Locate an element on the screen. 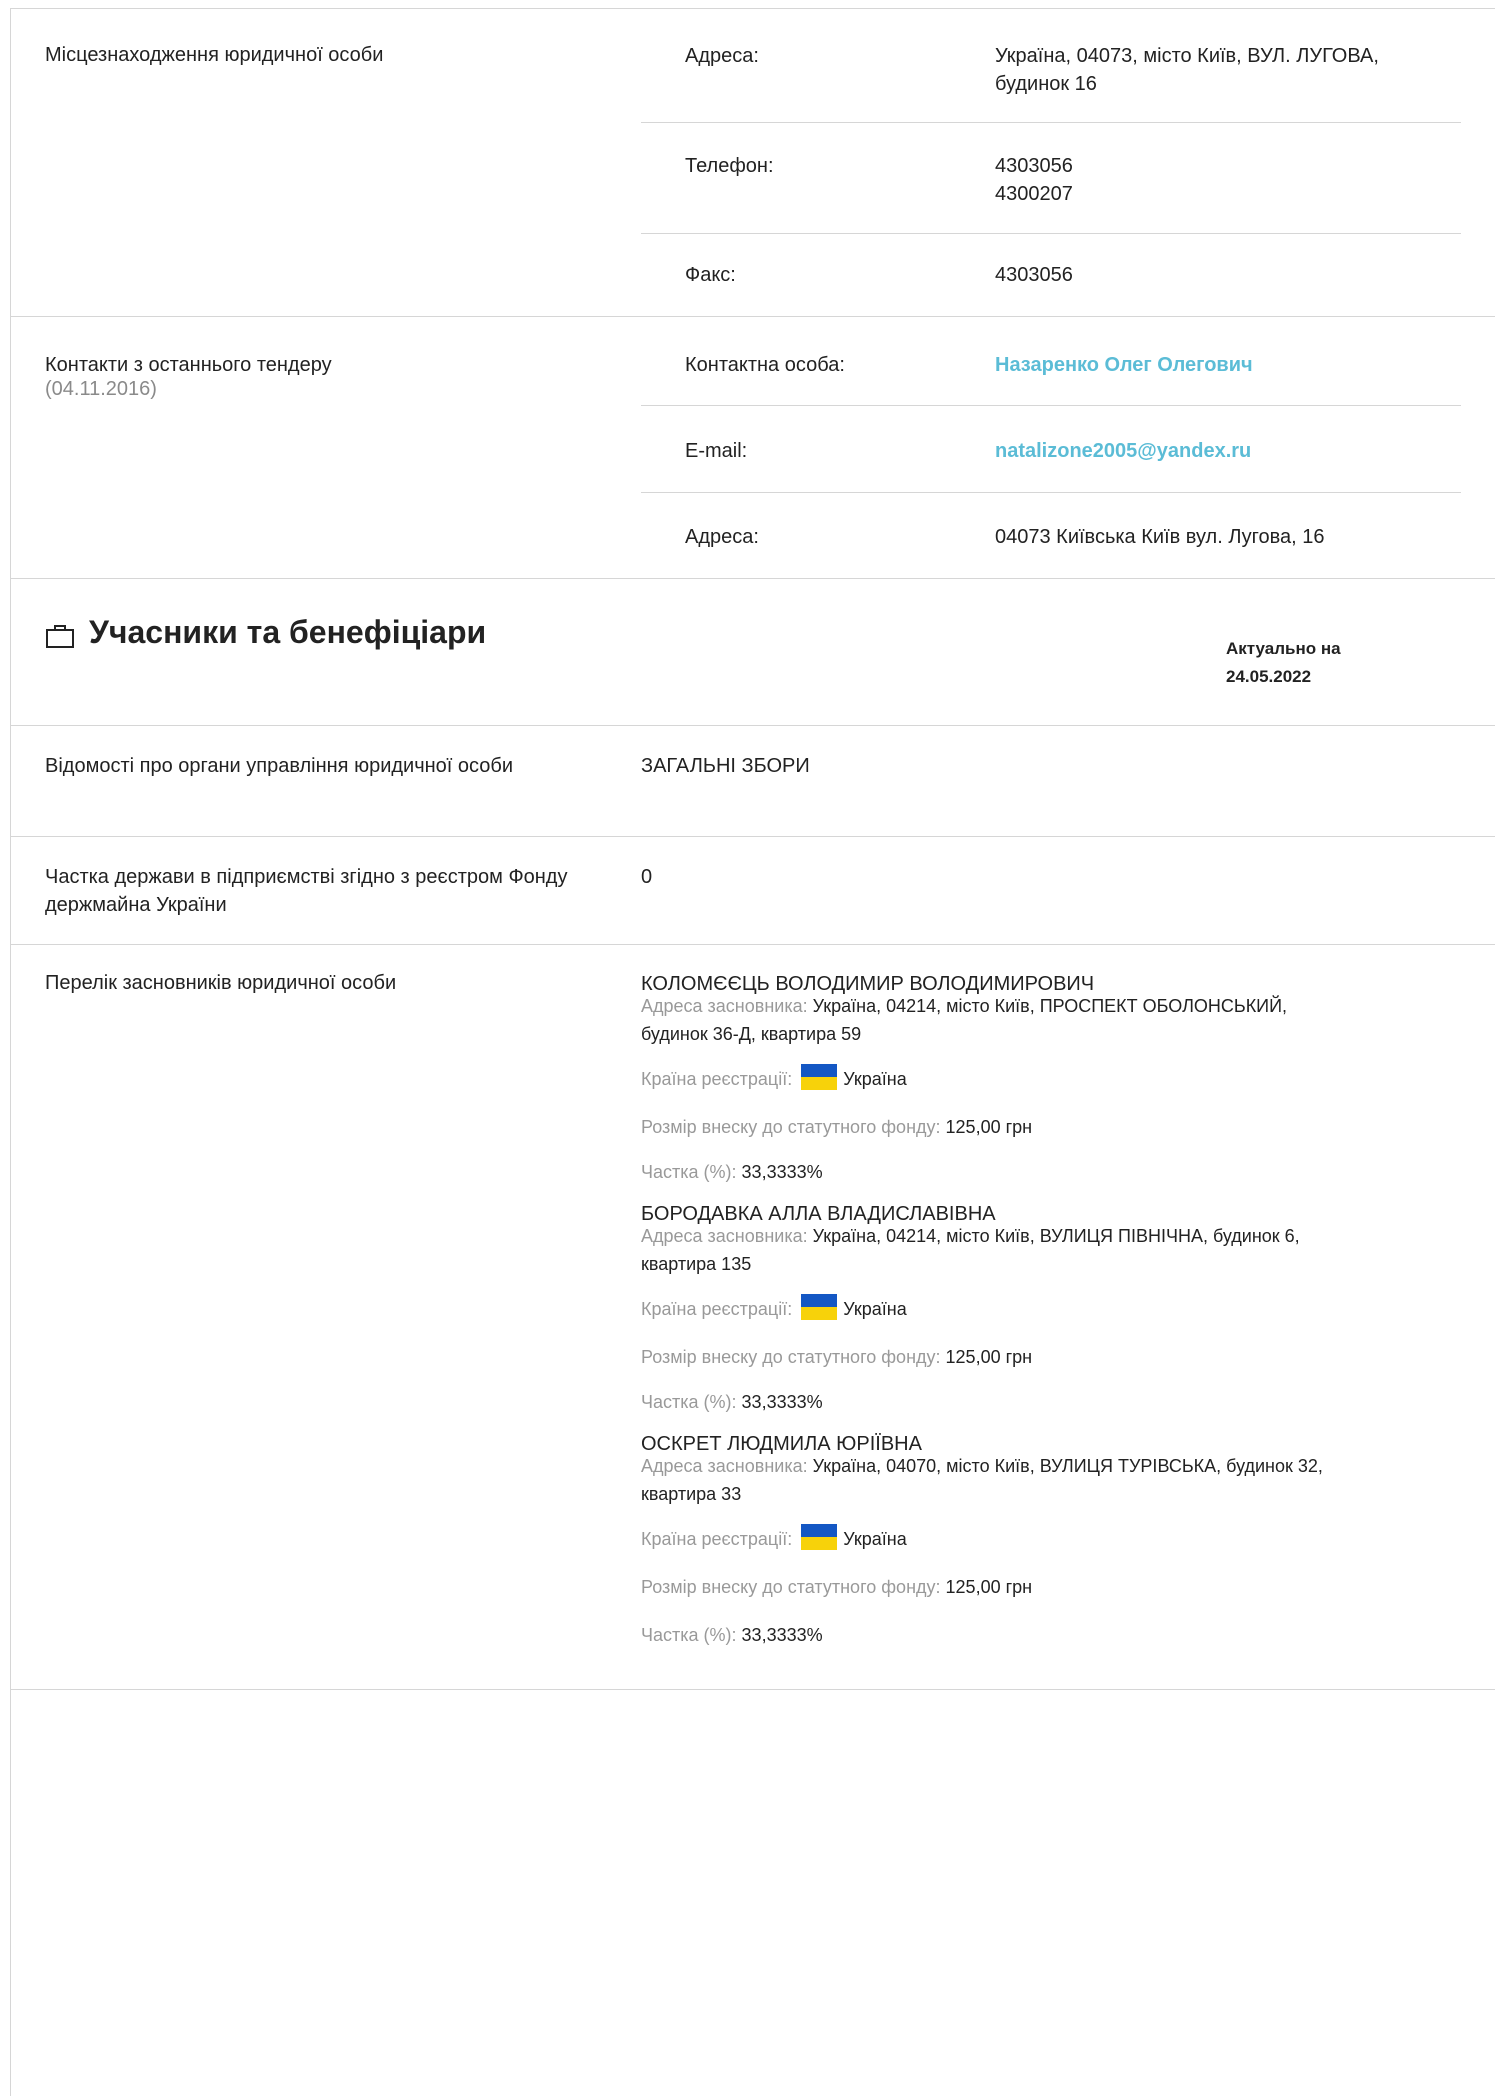  actual-date-block: Актуально на 24.05.2022 is located at coordinates (1283, 663).